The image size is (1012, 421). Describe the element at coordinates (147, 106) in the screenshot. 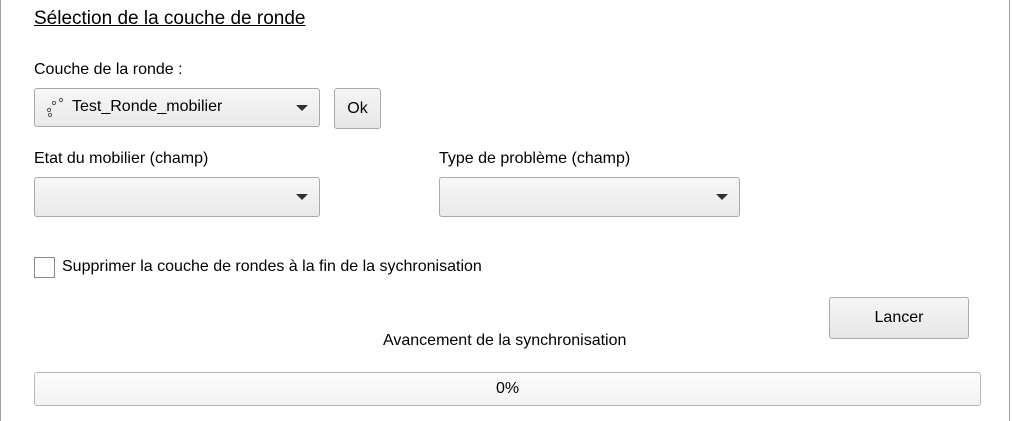

I see `layer-select-value: Test_Ronde_mobilier` at that location.